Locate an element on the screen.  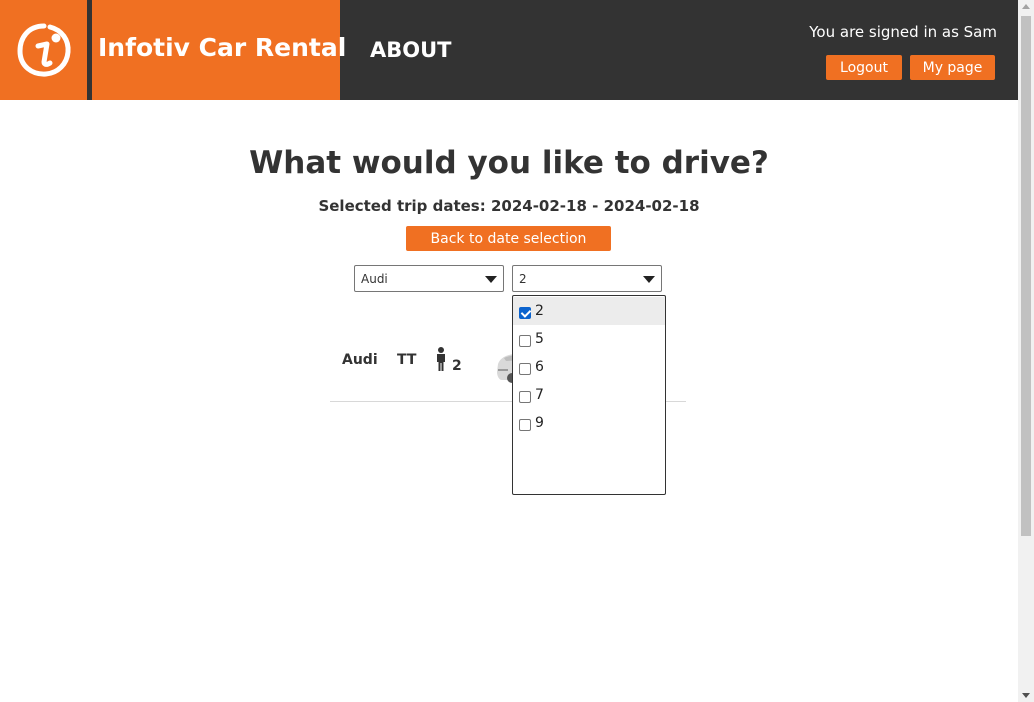
brand-divider is located at coordinates (89, 50).